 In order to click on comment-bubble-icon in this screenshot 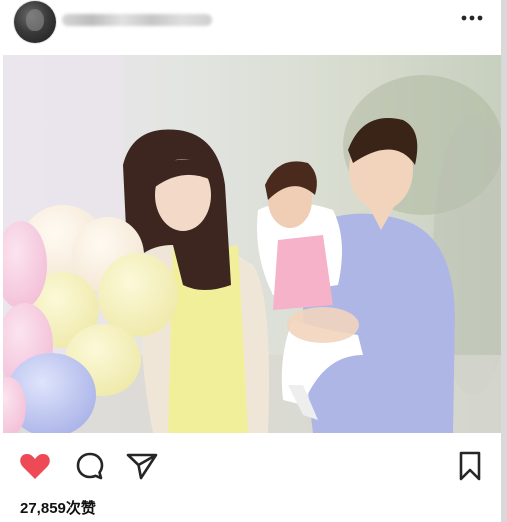, I will do `click(90, 466)`.